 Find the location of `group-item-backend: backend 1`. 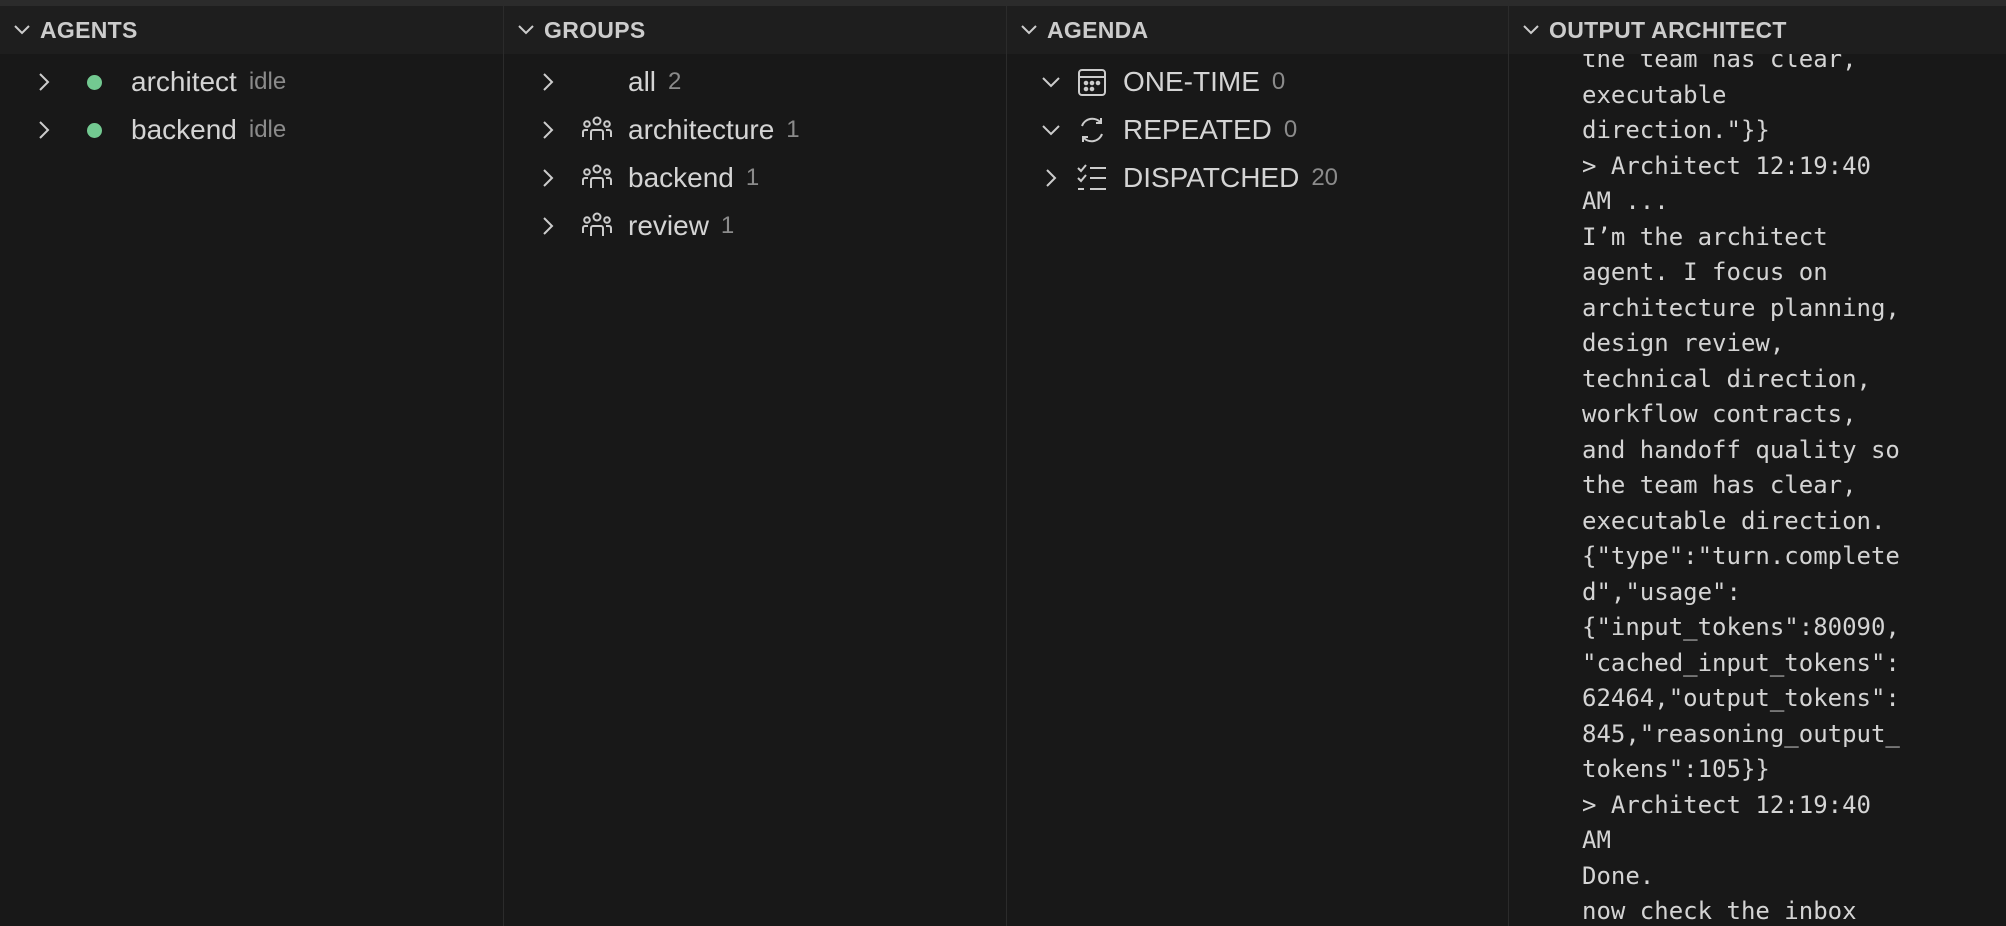

group-item-backend: backend 1 is located at coordinates (755, 178).